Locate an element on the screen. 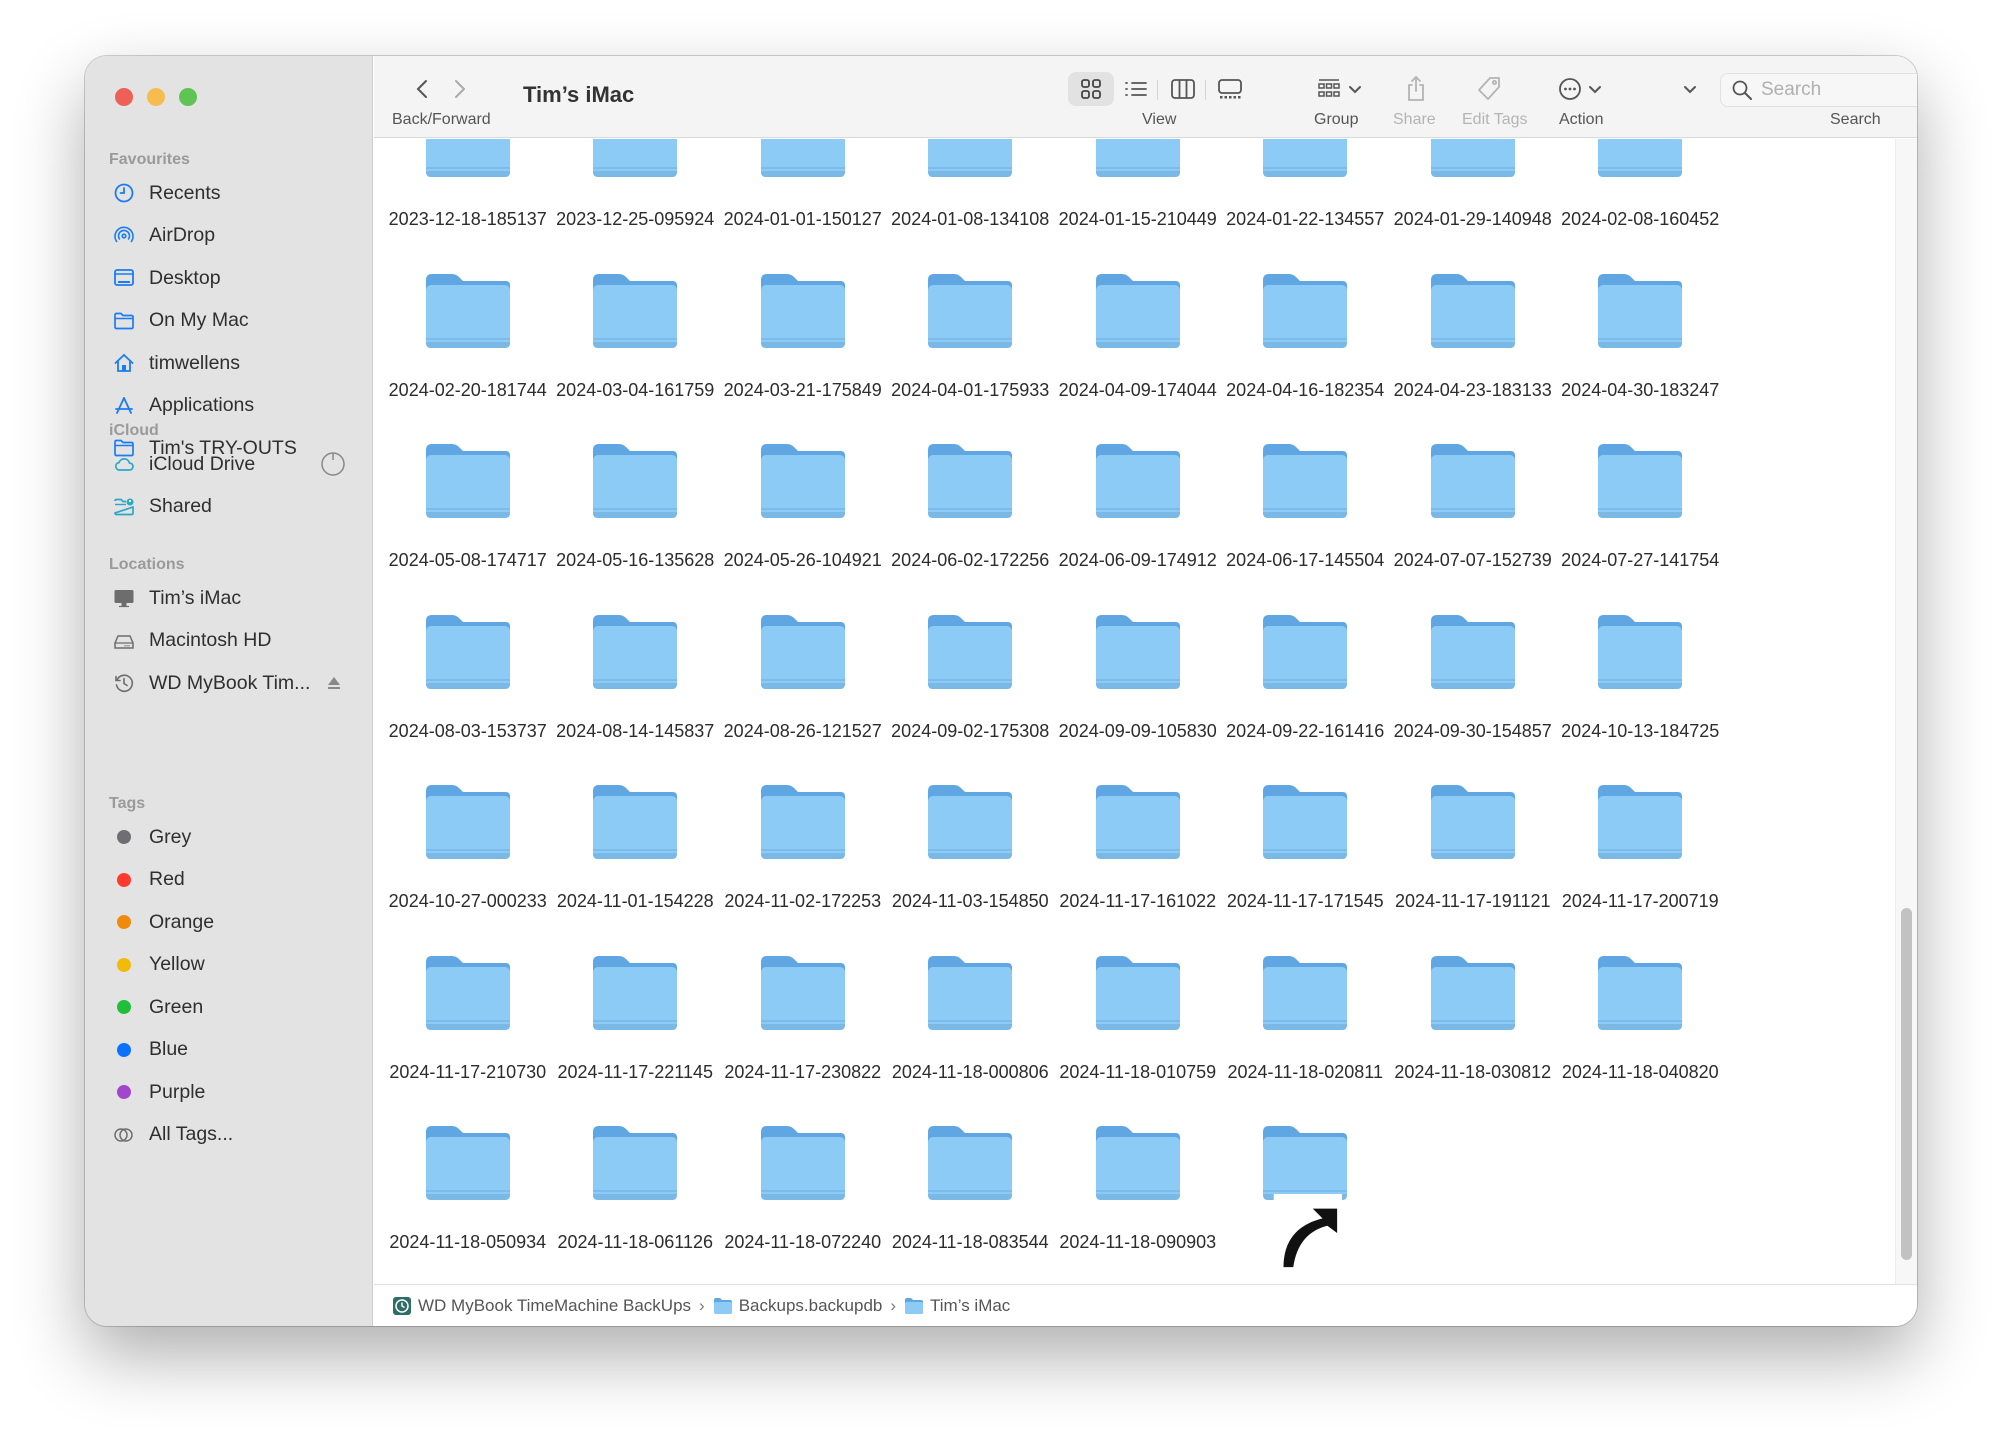 The height and width of the screenshot is (1438, 2000). folder-item: 2024-01-29-140948 is located at coordinates (1473, 204).